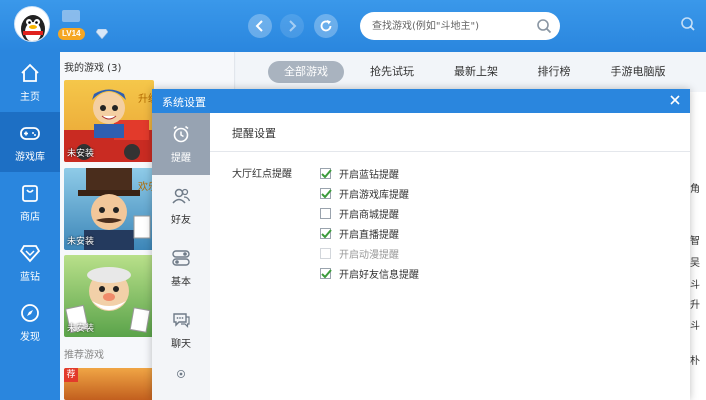 The height and width of the screenshot is (400, 706). Describe the element at coordinates (675, 100) in the screenshot. I see `close-icon` at that location.